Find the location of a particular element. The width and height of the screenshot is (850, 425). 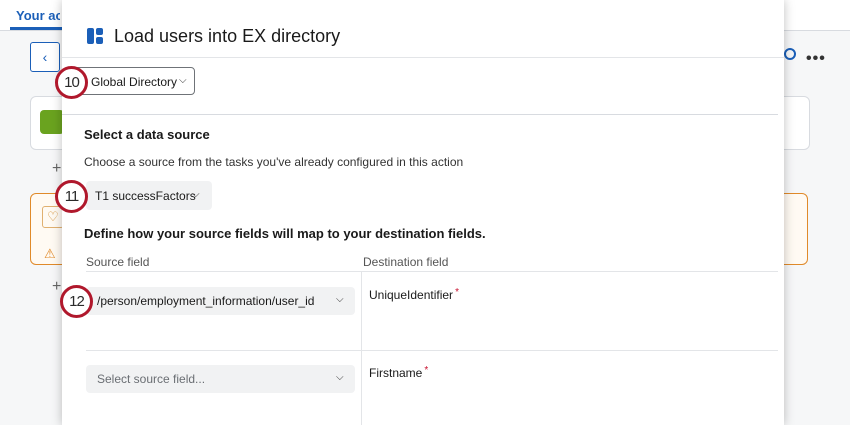

directory-select: Global Directory ⌵ is located at coordinates (134, 81).